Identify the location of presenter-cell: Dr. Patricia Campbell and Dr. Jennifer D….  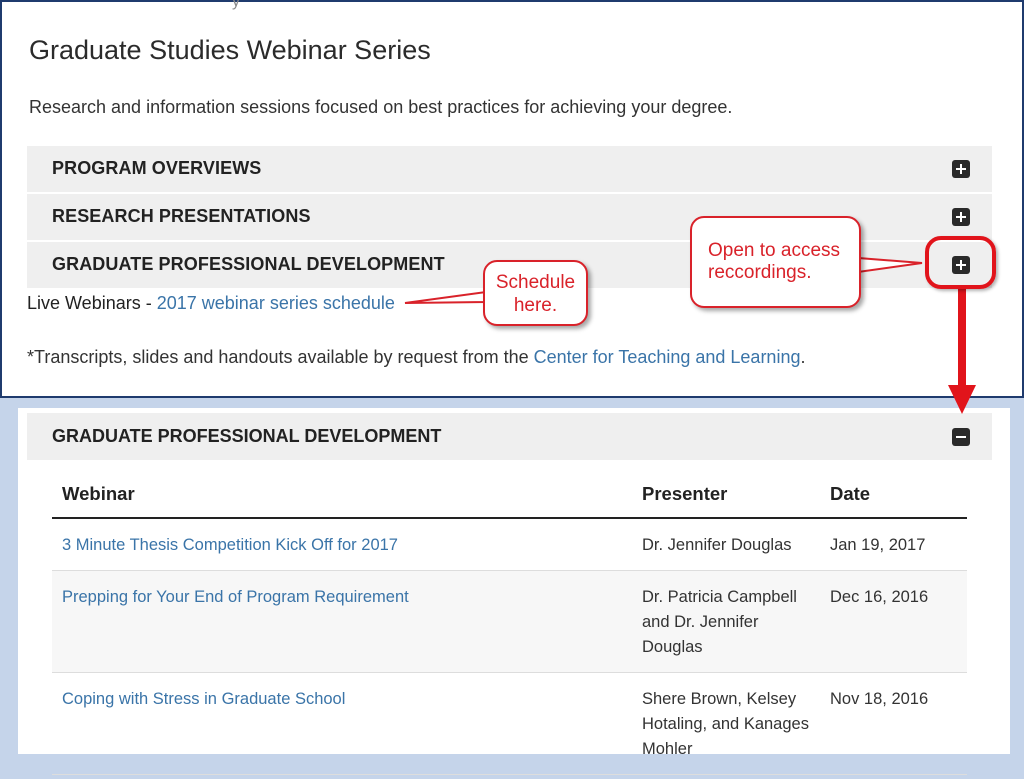
(726, 621).